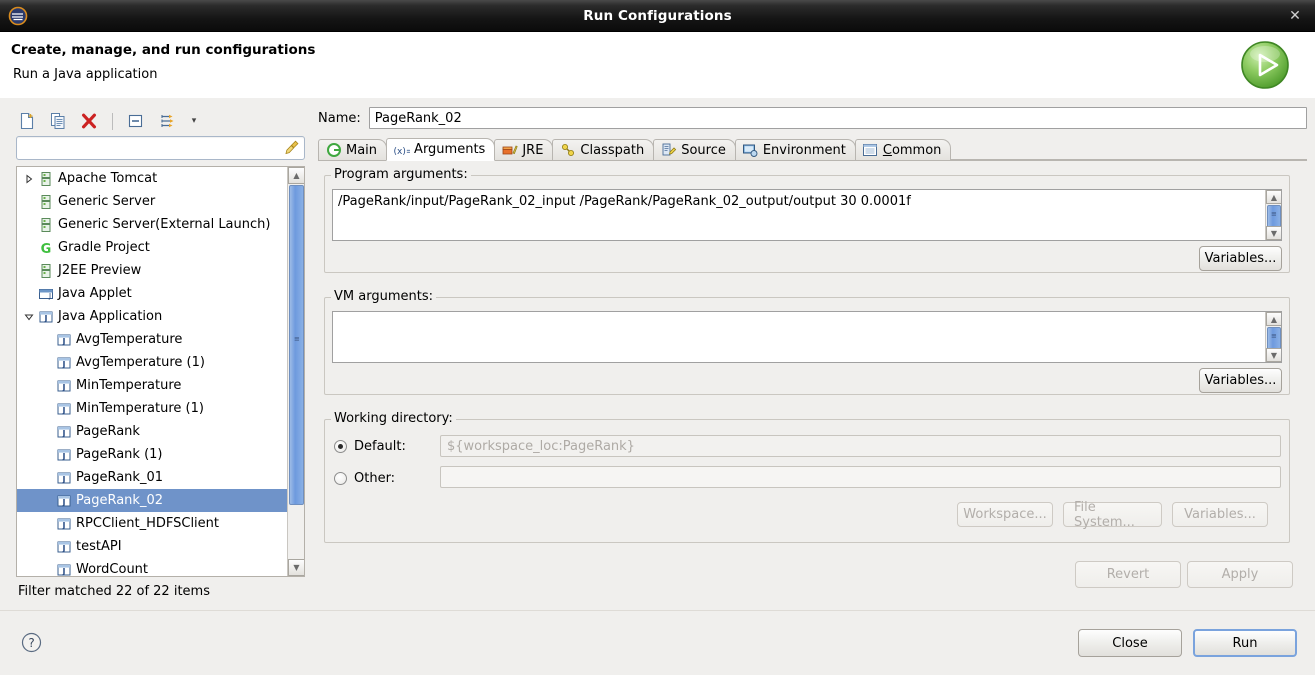  I want to click on jre-icon, so click(509, 150).